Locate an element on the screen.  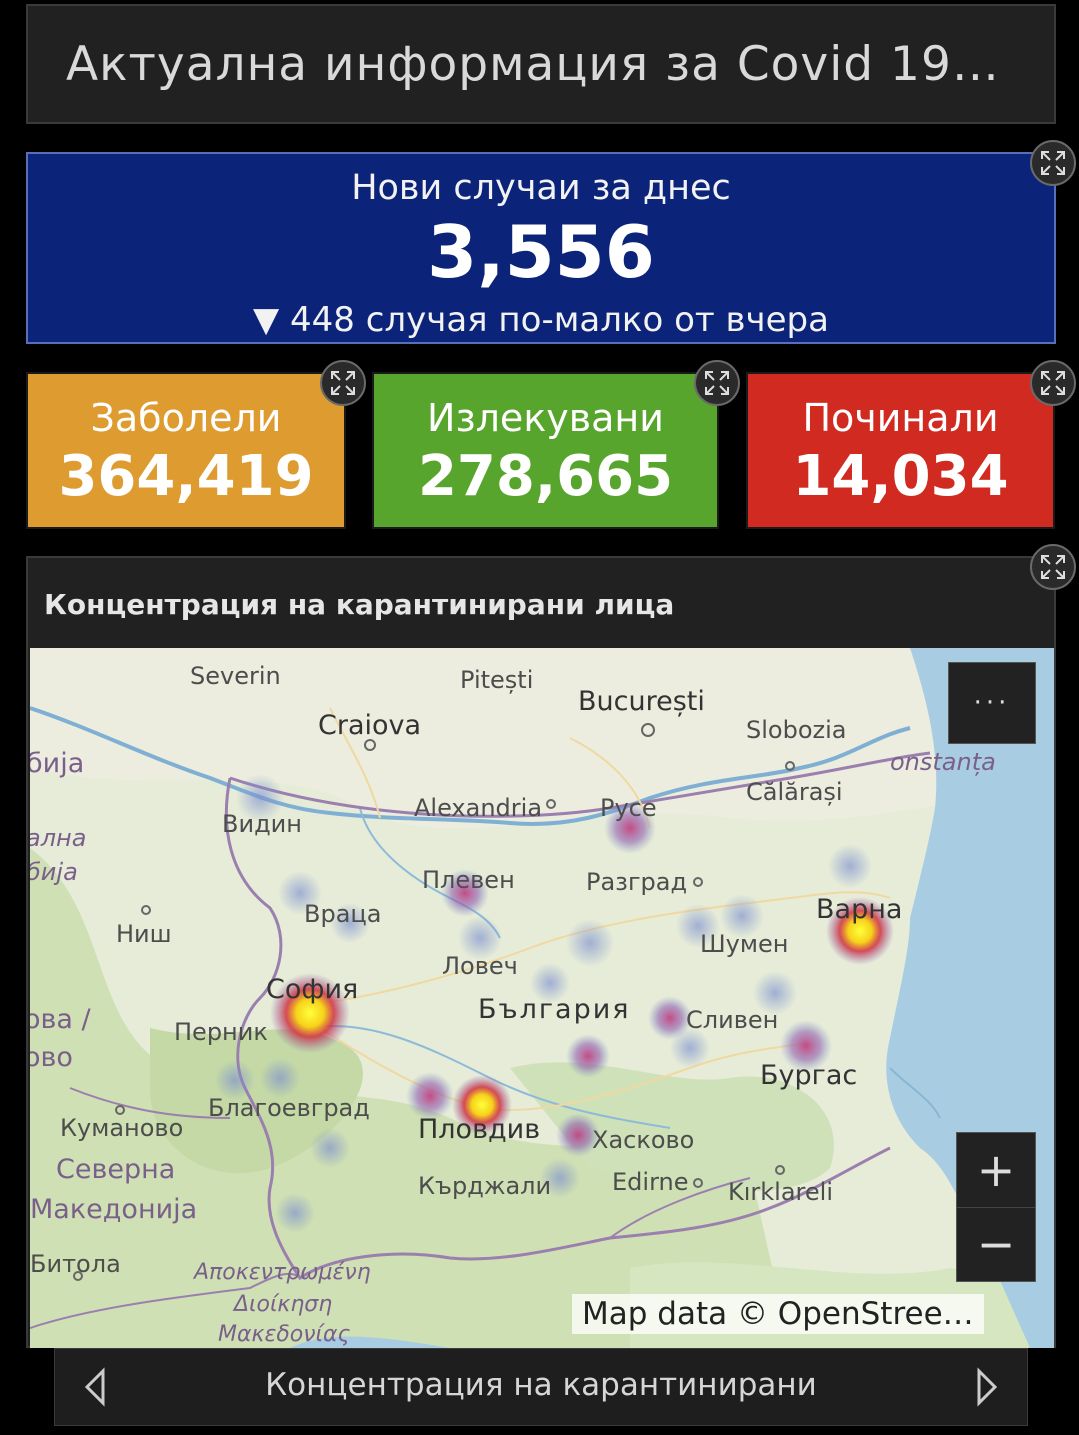
map-label-burgas: Бургас is located at coordinates (809, 1075).